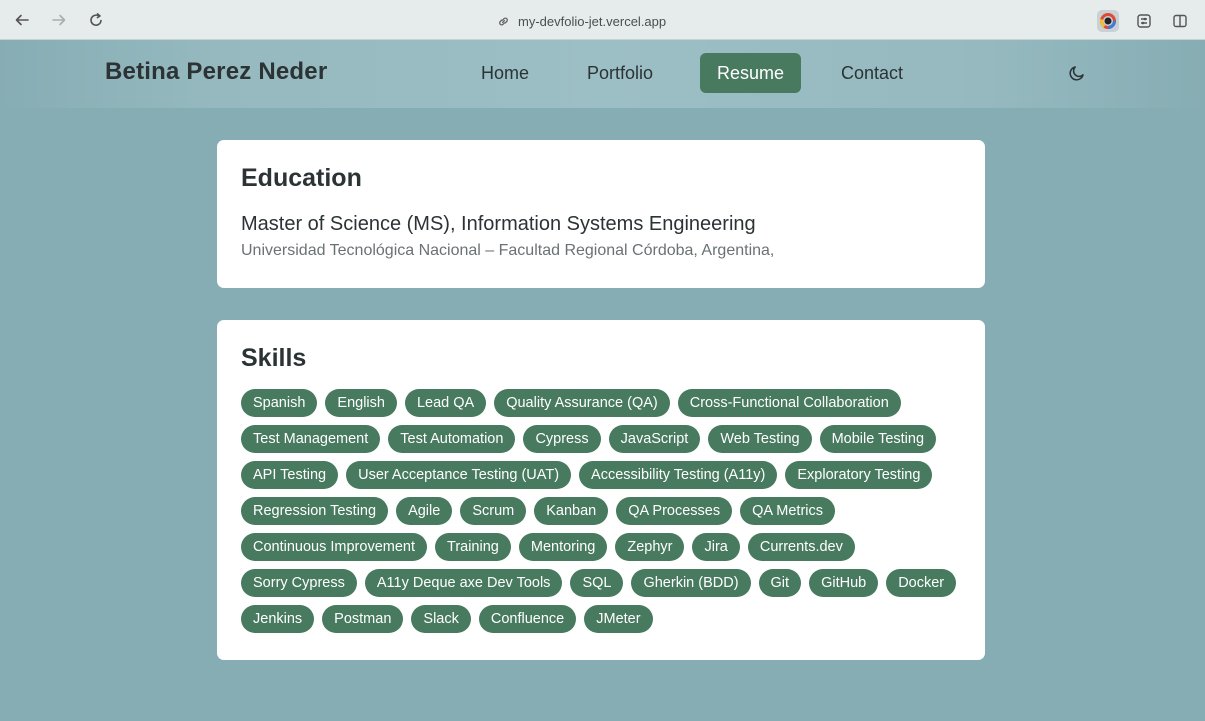 The height and width of the screenshot is (721, 1205). I want to click on skill-tag: Agile, so click(424, 511).